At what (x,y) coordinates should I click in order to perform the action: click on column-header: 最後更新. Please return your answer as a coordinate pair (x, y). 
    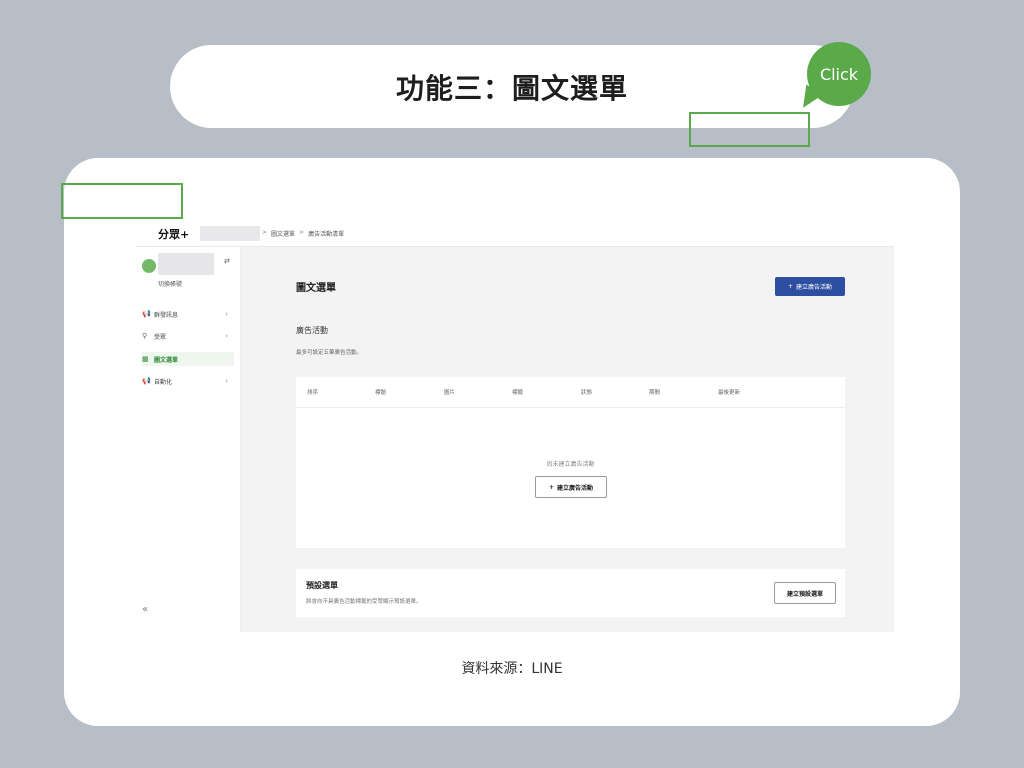
    Looking at the image, I should click on (729, 392).